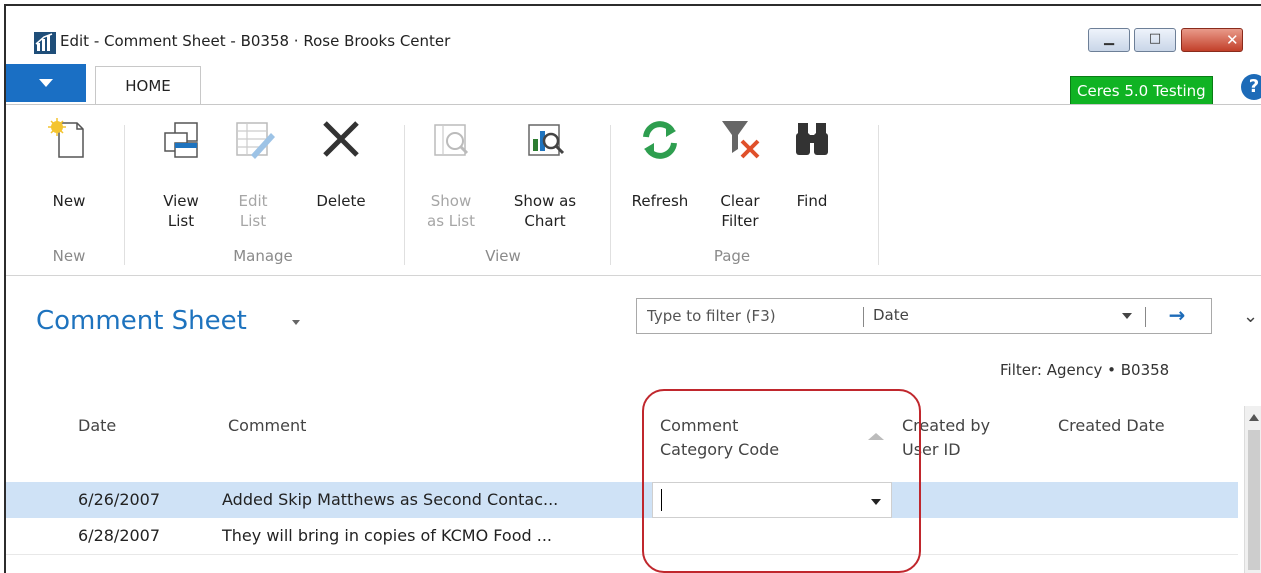  Describe the element at coordinates (97, 426) in the screenshot. I see `column-header-date: Date` at that location.